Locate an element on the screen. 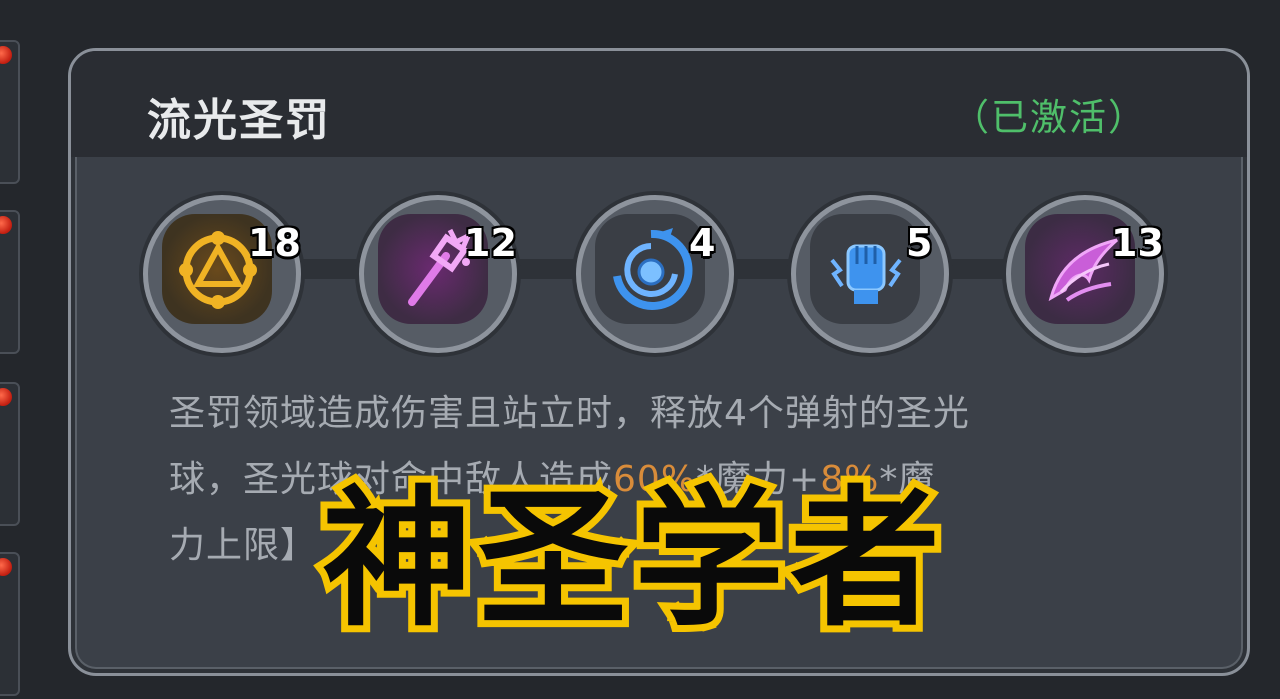 The height and width of the screenshot is (699, 1280). skill-node-1: 18 is located at coordinates (222, 274).